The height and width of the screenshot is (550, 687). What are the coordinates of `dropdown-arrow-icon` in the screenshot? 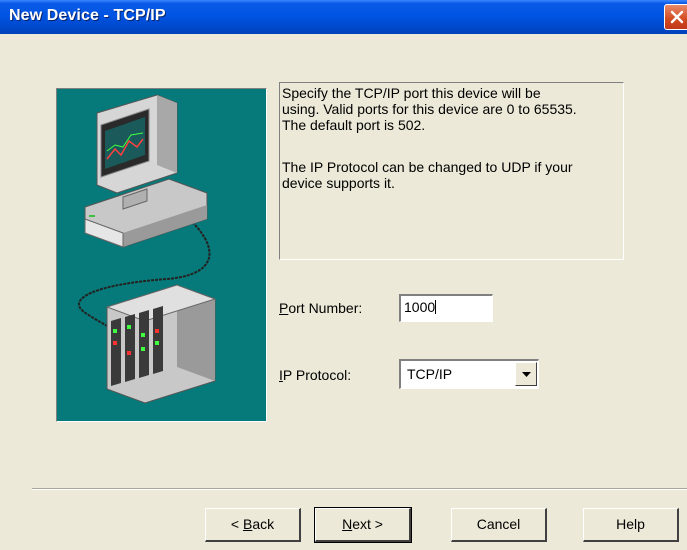 It's located at (526, 374).